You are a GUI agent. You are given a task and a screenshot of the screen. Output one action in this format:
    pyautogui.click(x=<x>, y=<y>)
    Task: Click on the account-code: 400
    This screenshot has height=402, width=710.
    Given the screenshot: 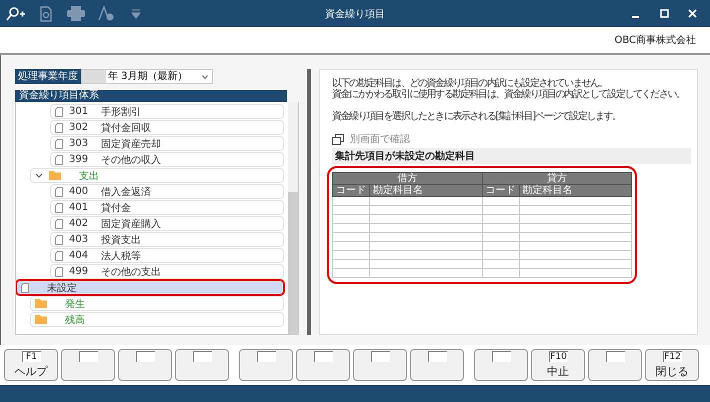 What is the action you would take?
    pyautogui.click(x=79, y=191)
    